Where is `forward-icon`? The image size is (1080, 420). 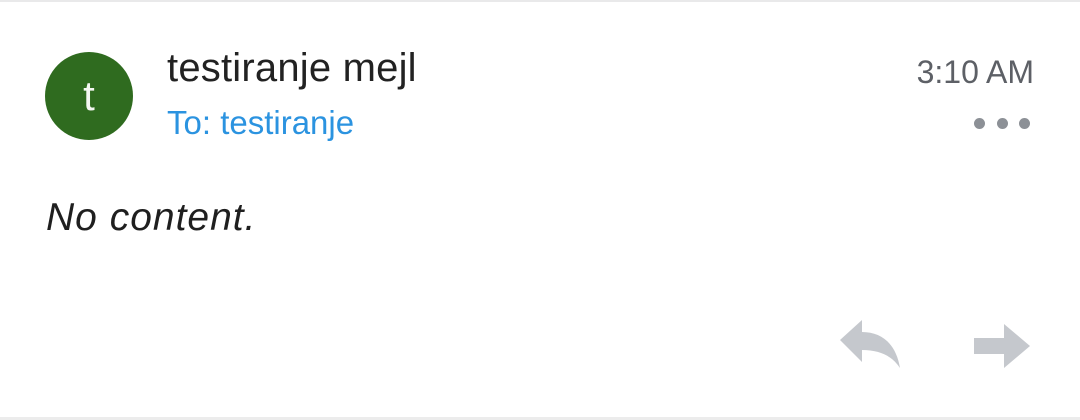
forward-icon is located at coordinates (1002, 346).